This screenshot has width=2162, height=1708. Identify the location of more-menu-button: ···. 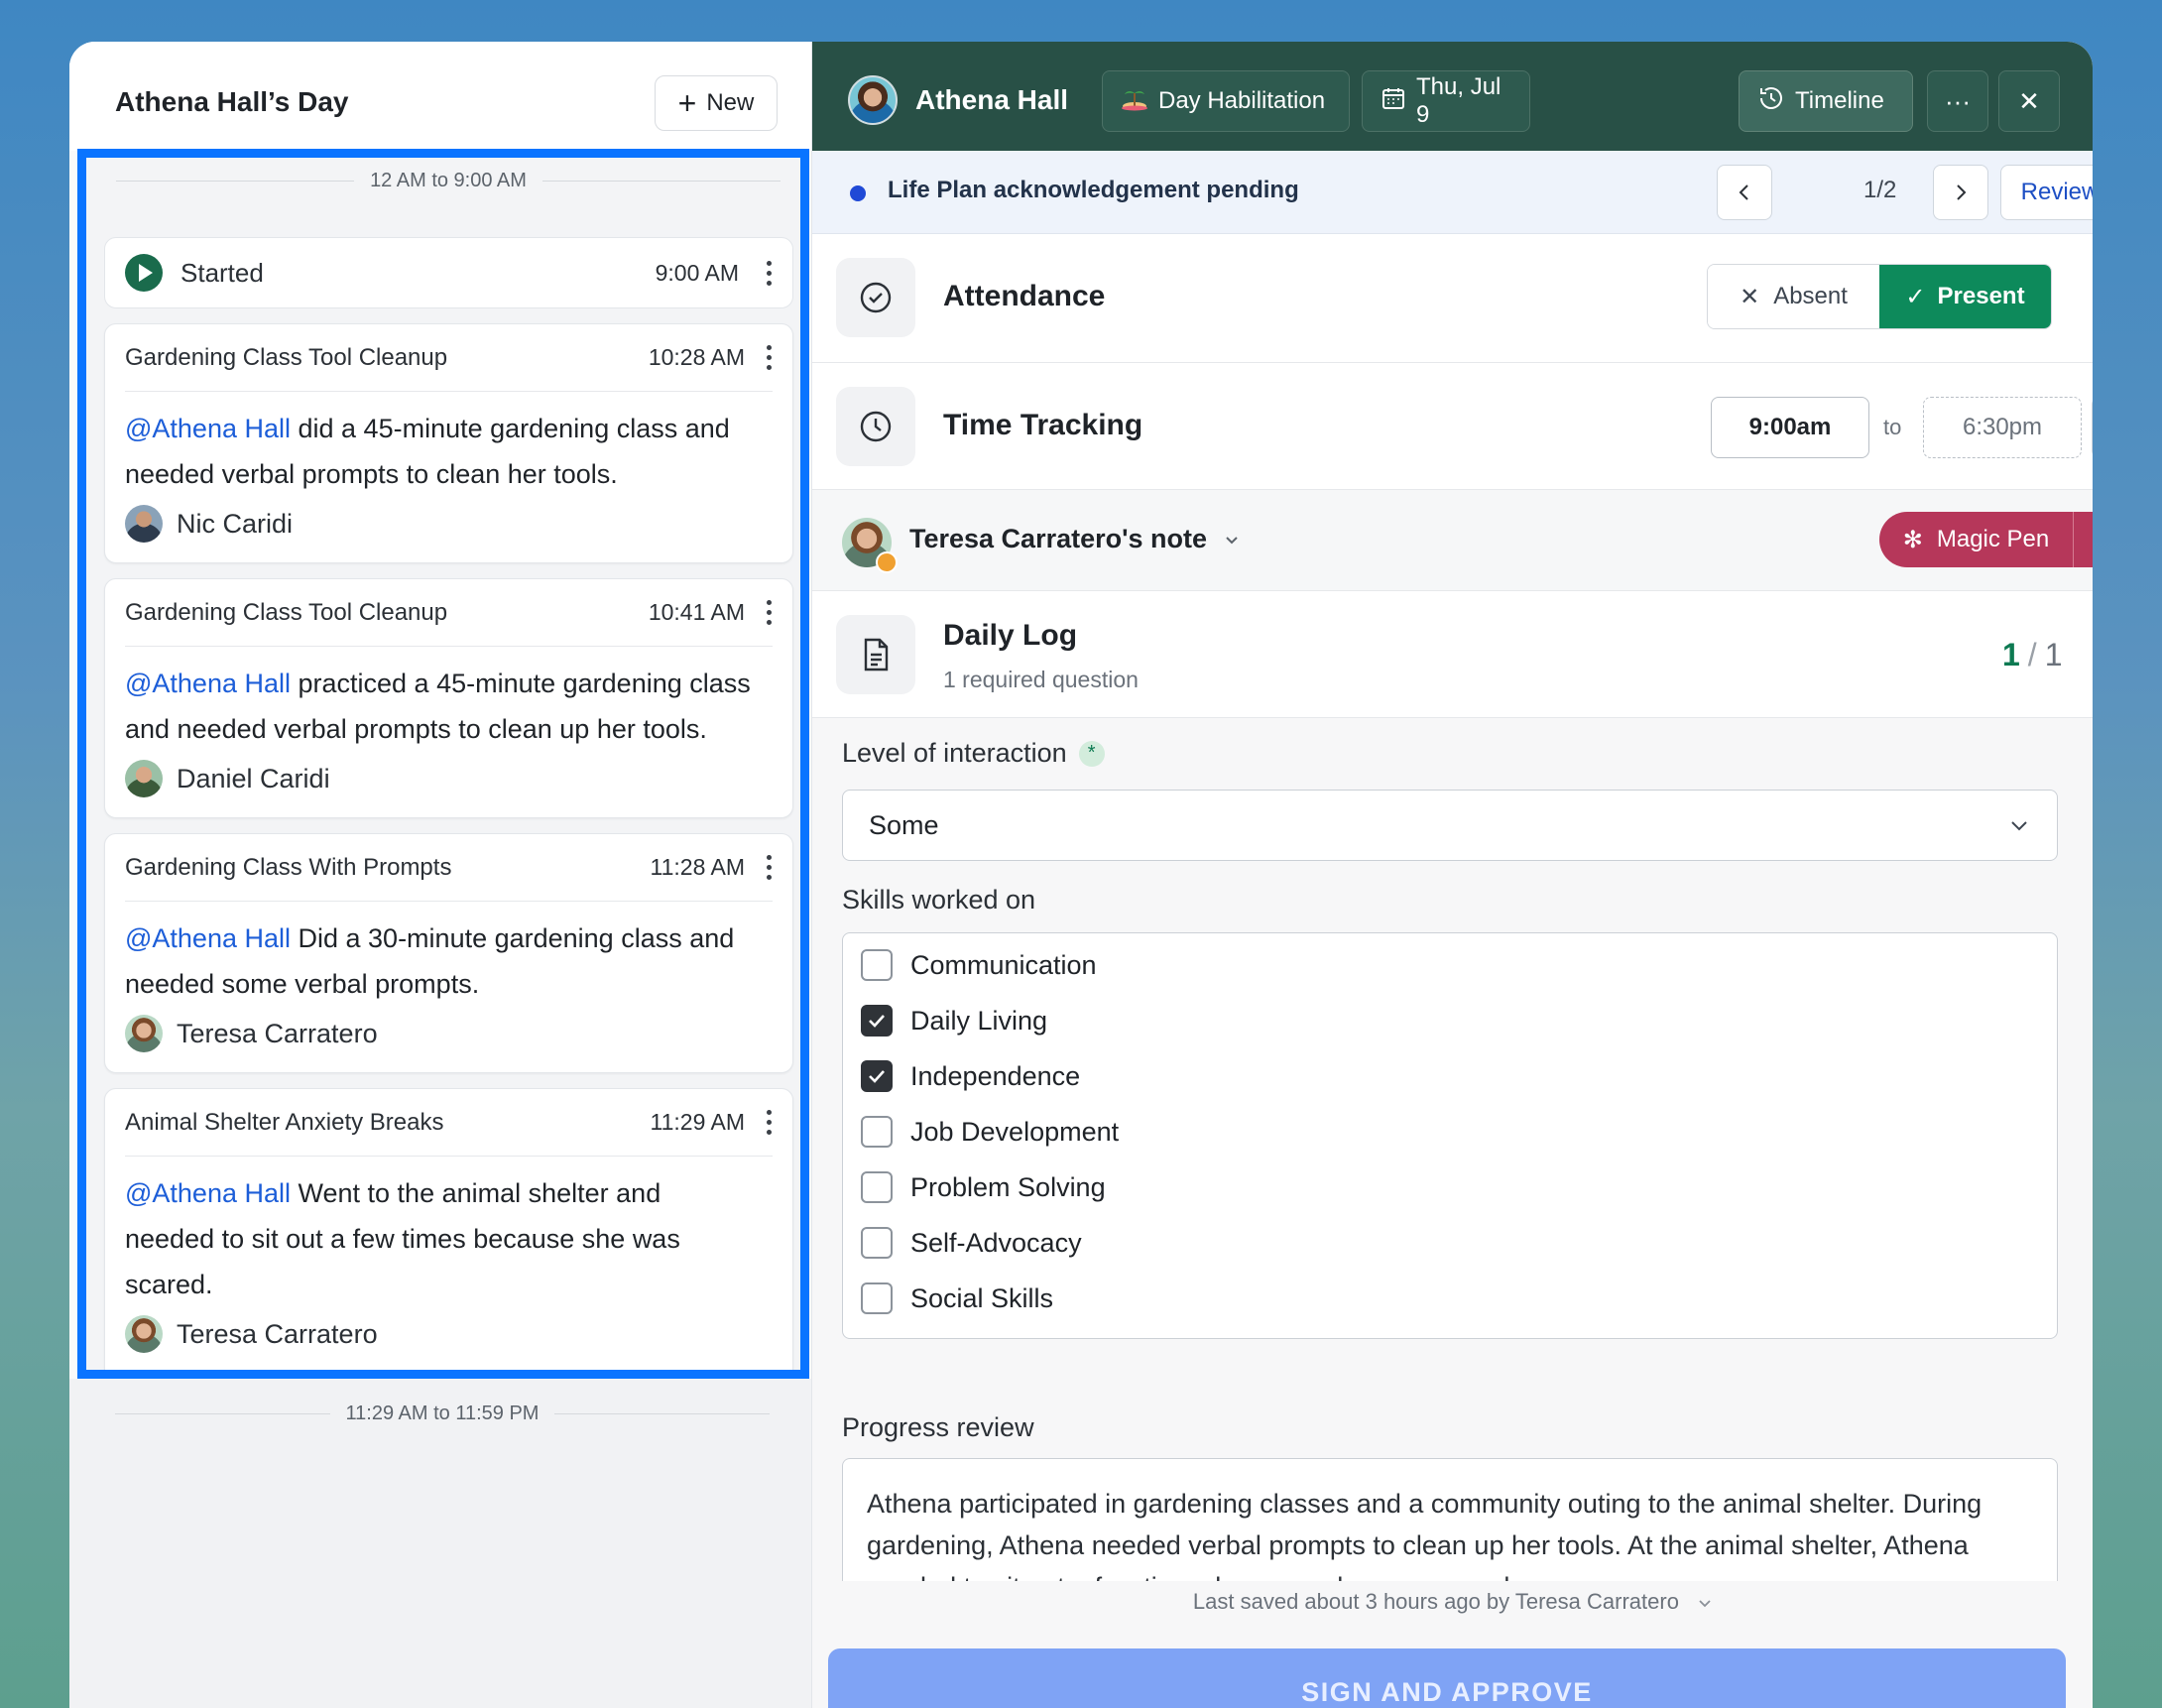
(1957, 101).